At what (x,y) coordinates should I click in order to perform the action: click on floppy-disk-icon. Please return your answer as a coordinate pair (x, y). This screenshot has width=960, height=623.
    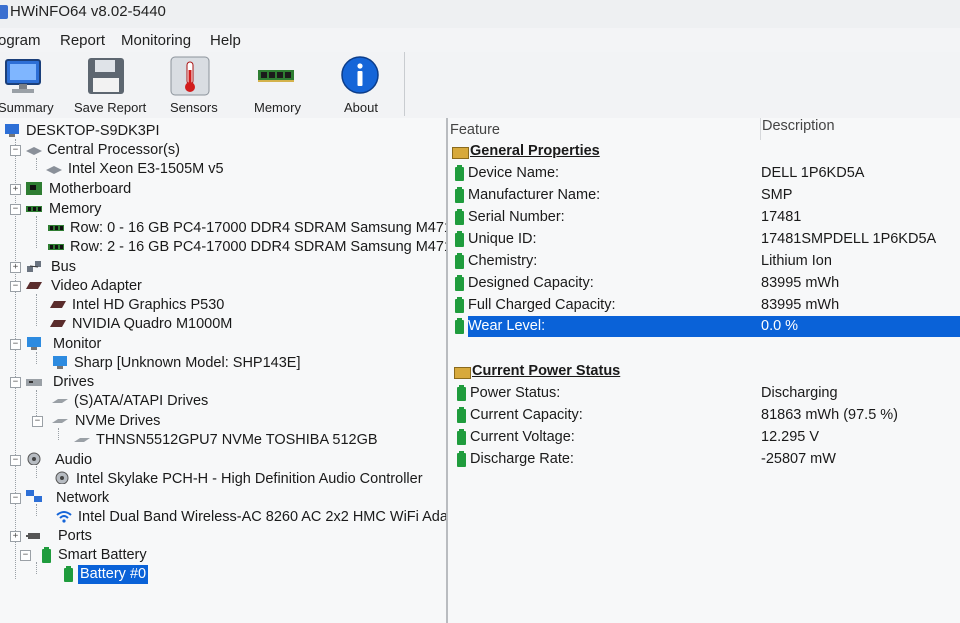
    Looking at the image, I should click on (106, 76).